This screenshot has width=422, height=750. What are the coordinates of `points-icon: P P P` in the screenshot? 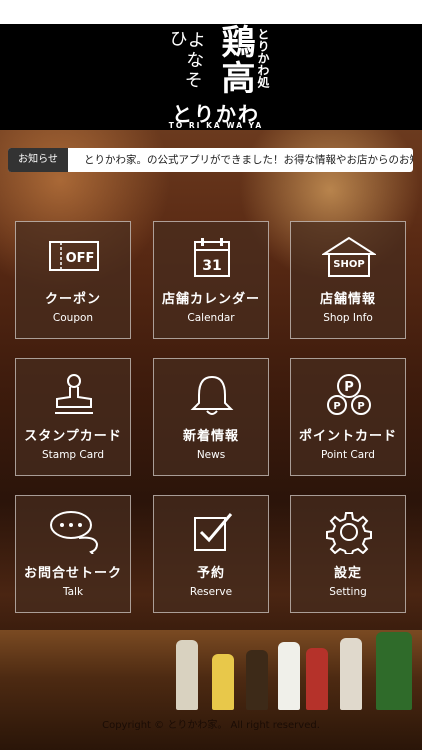 It's located at (349, 394).